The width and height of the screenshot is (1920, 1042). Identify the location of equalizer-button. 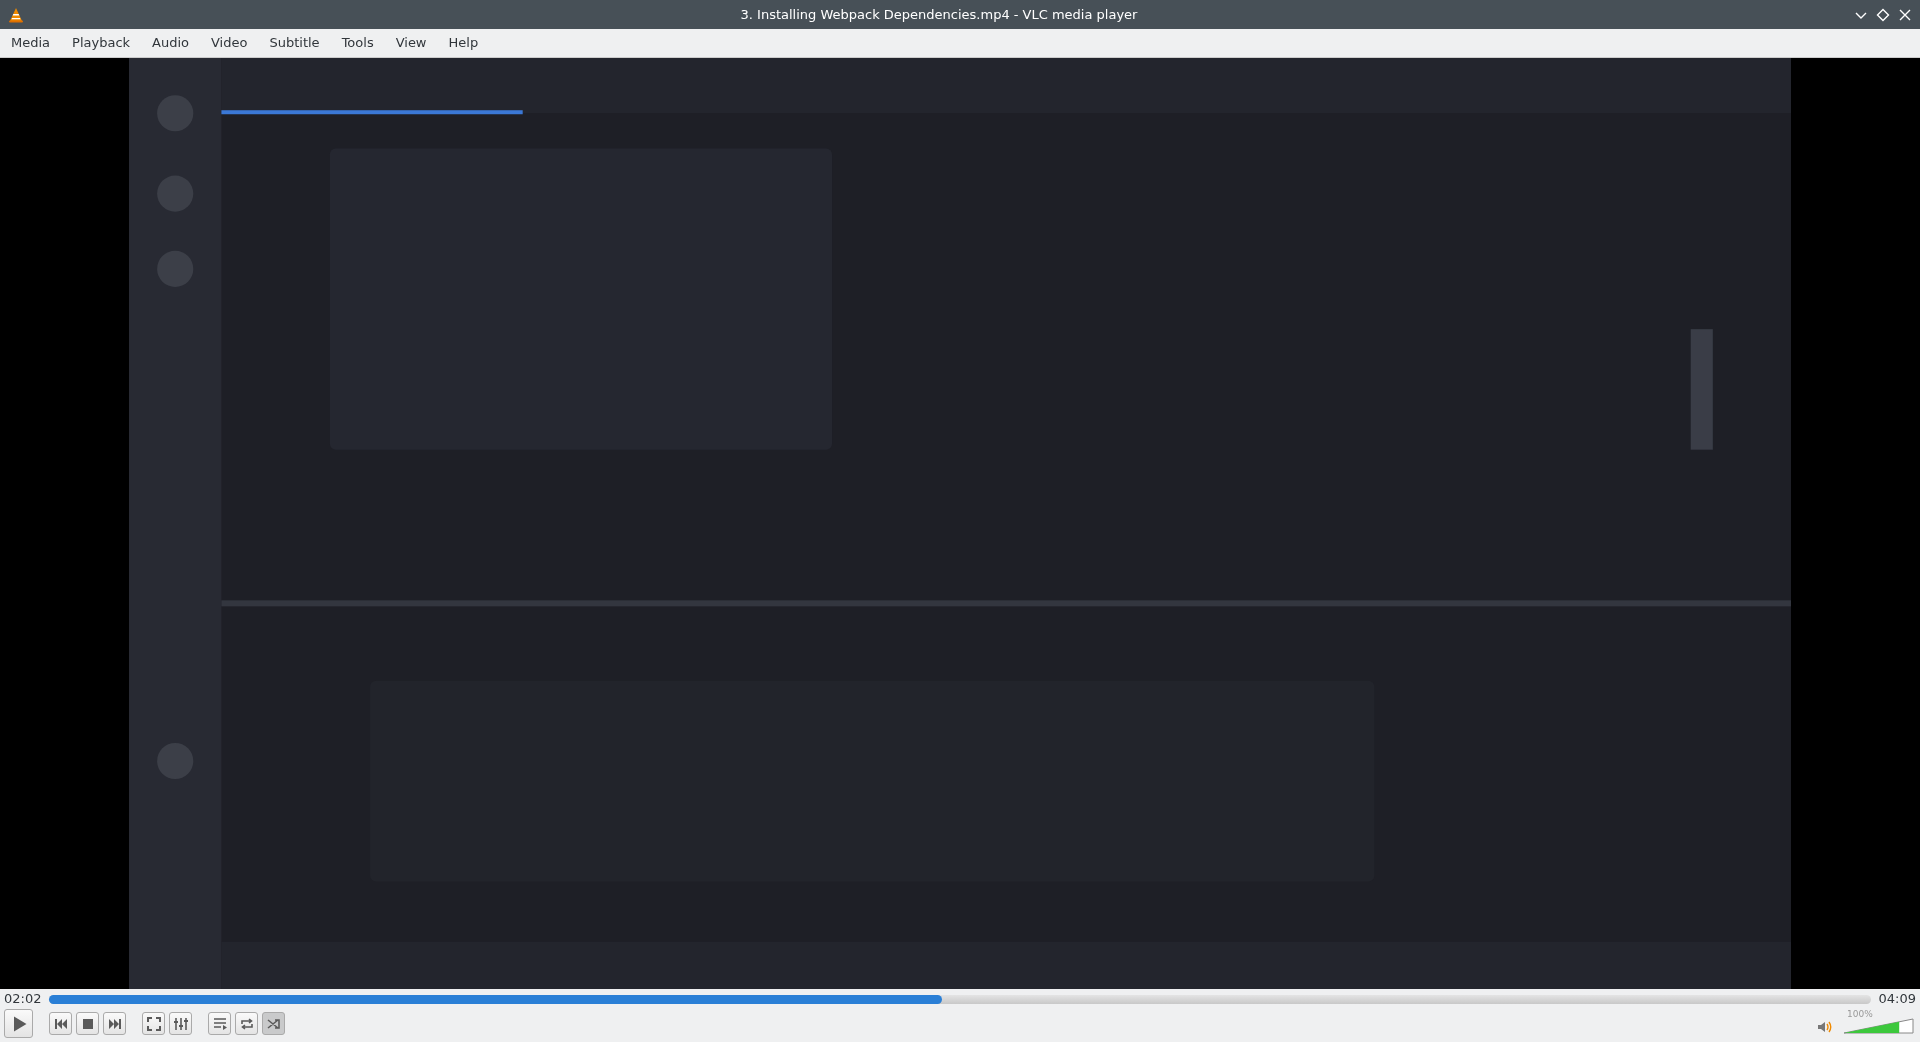
(180, 1023).